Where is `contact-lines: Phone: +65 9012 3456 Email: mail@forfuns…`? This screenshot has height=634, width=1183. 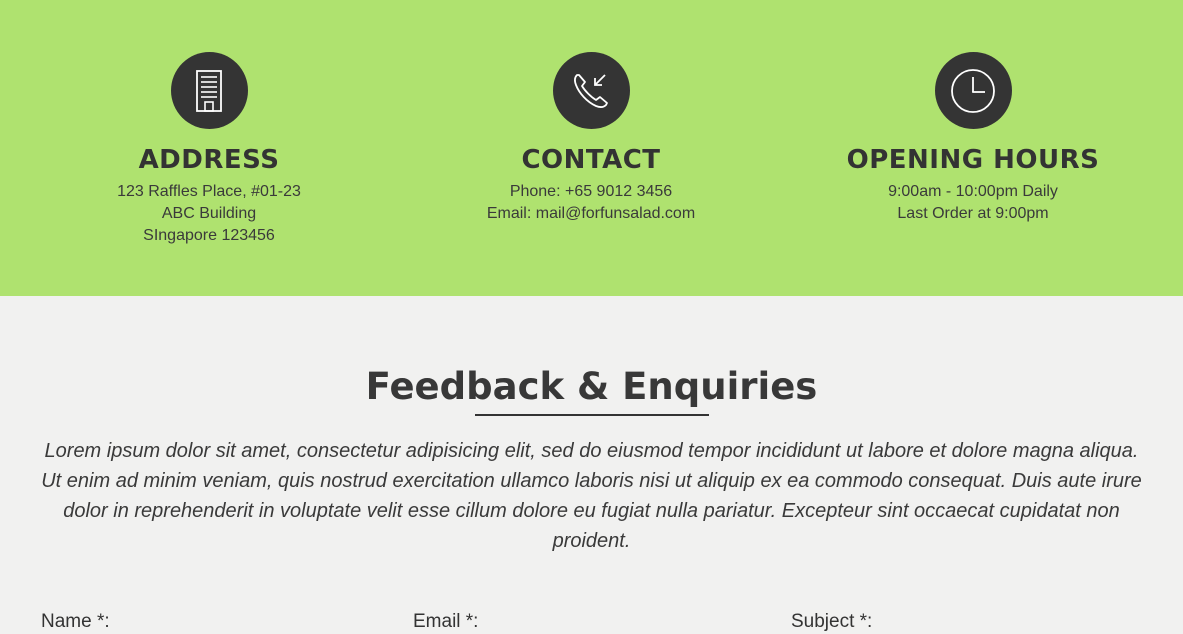
contact-lines: Phone: +65 9012 3456 Email: mail@forfuns… is located at coordinates (591, 203).